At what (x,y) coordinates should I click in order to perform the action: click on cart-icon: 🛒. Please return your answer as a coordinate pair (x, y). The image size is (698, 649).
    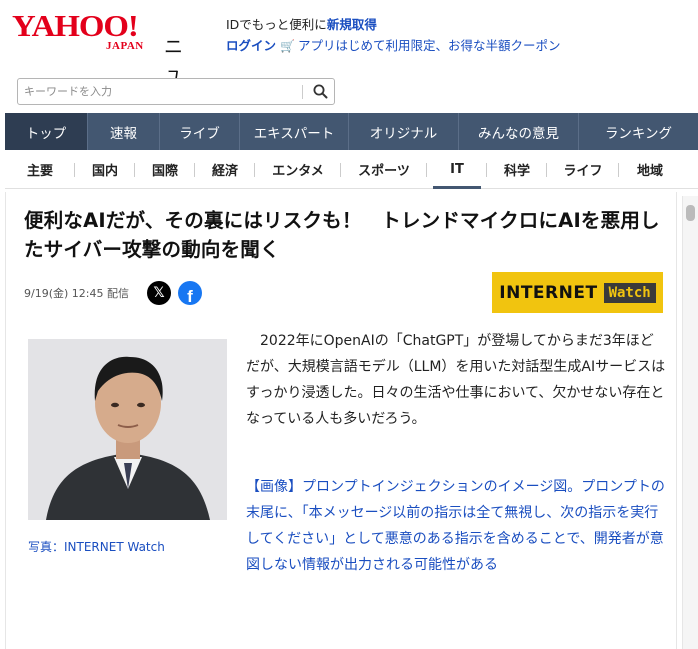
    Looking at the image, I should click on (287, 46).